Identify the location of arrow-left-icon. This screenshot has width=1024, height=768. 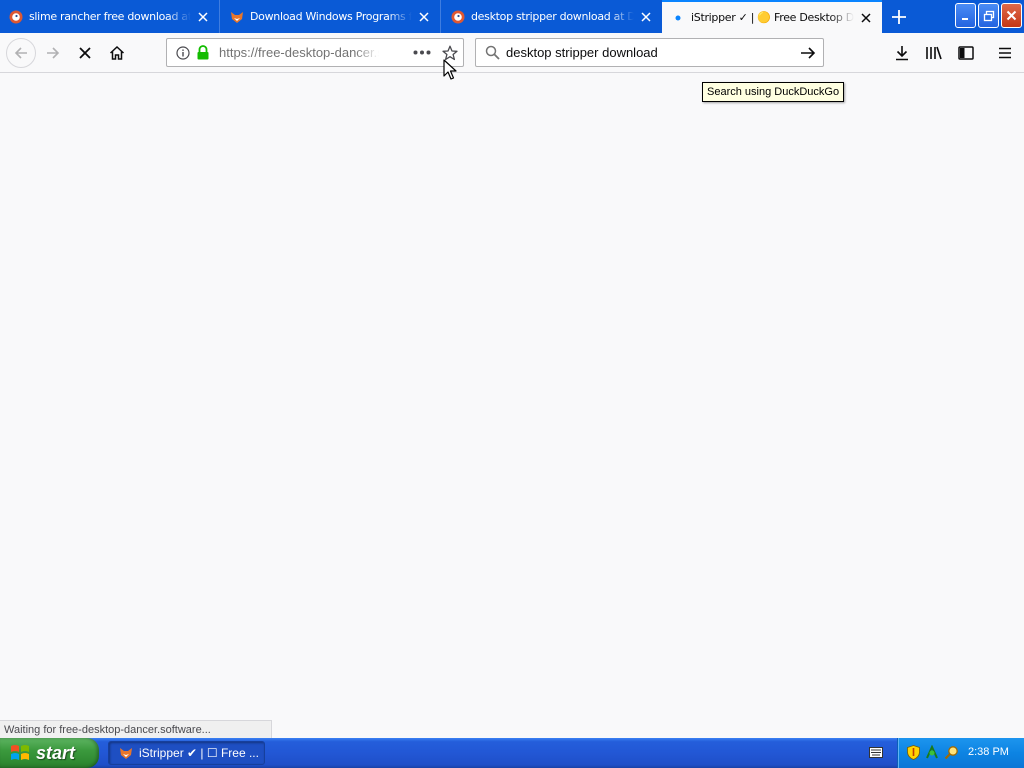
(20, 53).